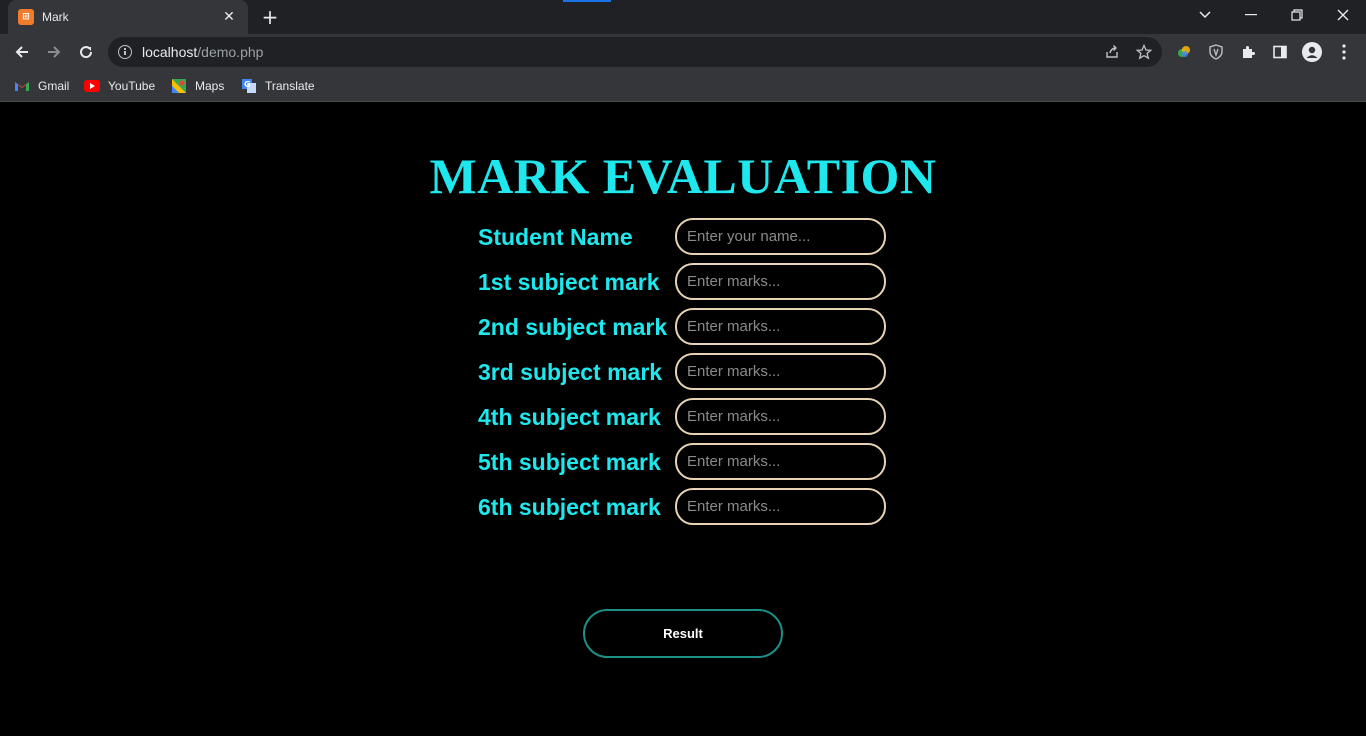 The width and height of the screenshot is (1366, 736). What do you see at coordinates (1251, 15) in the screenshot?
I see `minimize-button` at bounding box center [1251, 15].